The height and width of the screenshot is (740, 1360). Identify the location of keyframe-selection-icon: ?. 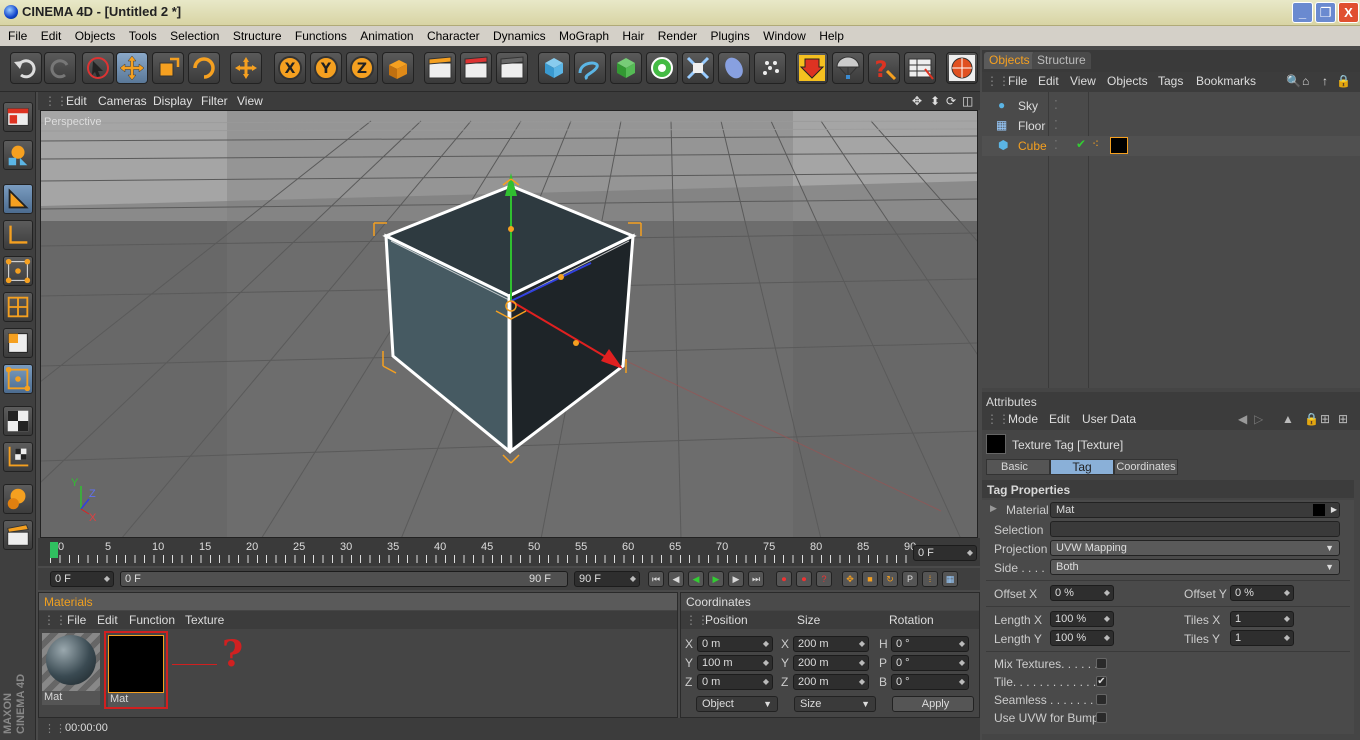
(824, 579).